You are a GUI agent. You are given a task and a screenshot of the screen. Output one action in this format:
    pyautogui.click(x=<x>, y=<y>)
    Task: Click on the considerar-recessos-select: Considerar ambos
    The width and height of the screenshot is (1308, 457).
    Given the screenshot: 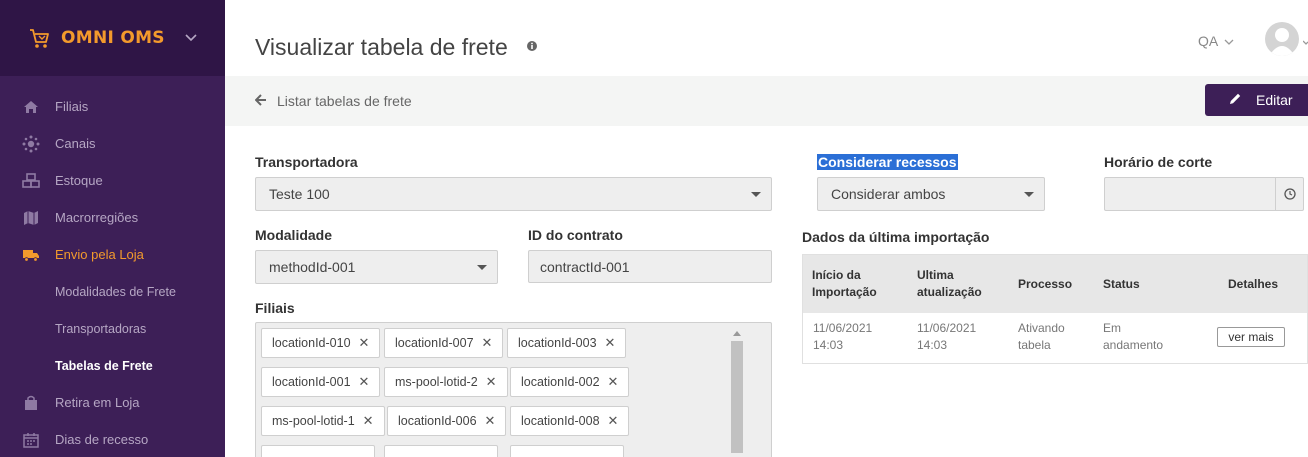 What is the action you would take?
    pyautogui.click(x=931, y=194)
    